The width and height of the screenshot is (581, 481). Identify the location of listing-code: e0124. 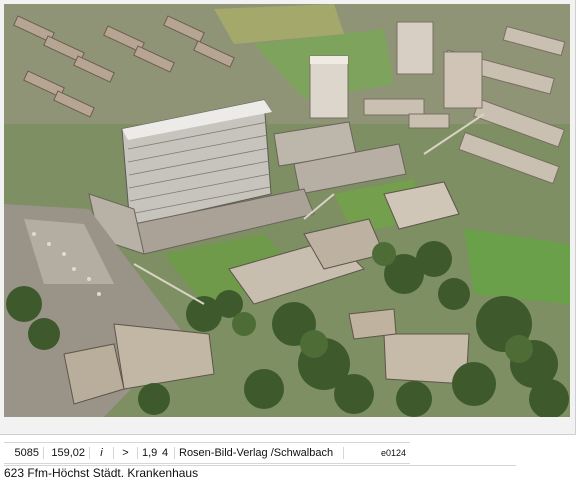
(393, 453).